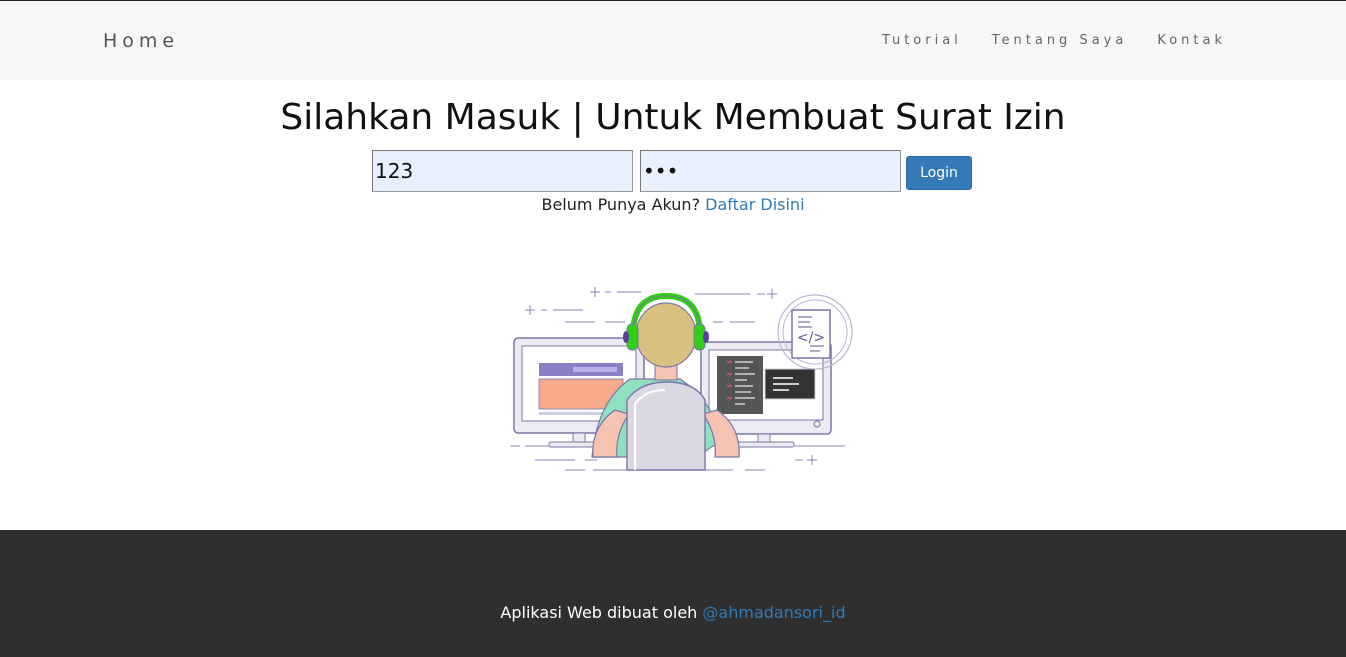 The image size is (1346, 657). I want to click on footer-credit: Aplikasi Web dibuat oleh @ahmadansori_id, so click(673, 612).